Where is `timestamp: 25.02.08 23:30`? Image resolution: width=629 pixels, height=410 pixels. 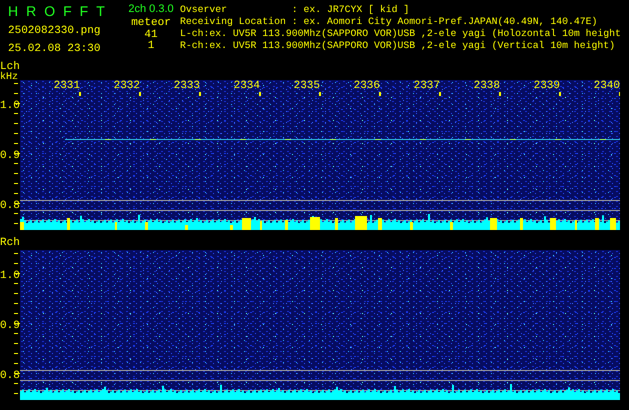 timestamp: 25.02.08 23:30 is located at coordinates (55, 49).